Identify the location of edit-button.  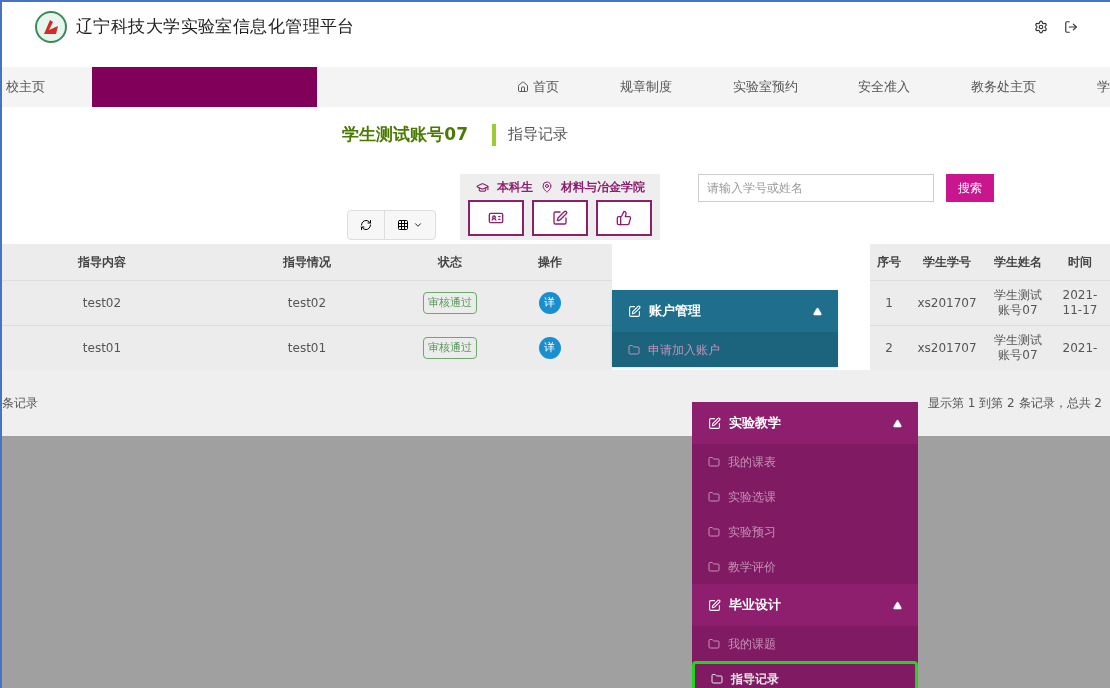
(560, 218).